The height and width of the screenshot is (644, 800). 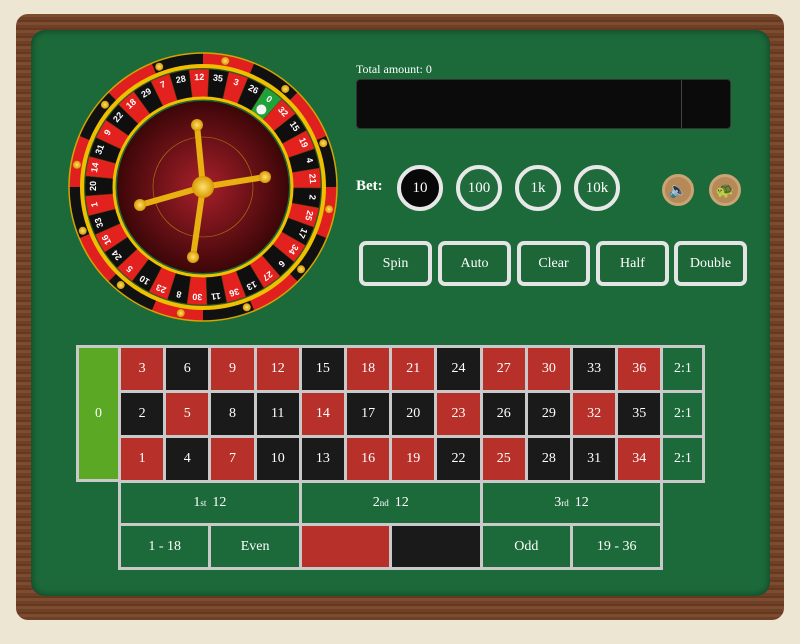 I want to click on bet-number-30: 30, so click(x=548, y=369).